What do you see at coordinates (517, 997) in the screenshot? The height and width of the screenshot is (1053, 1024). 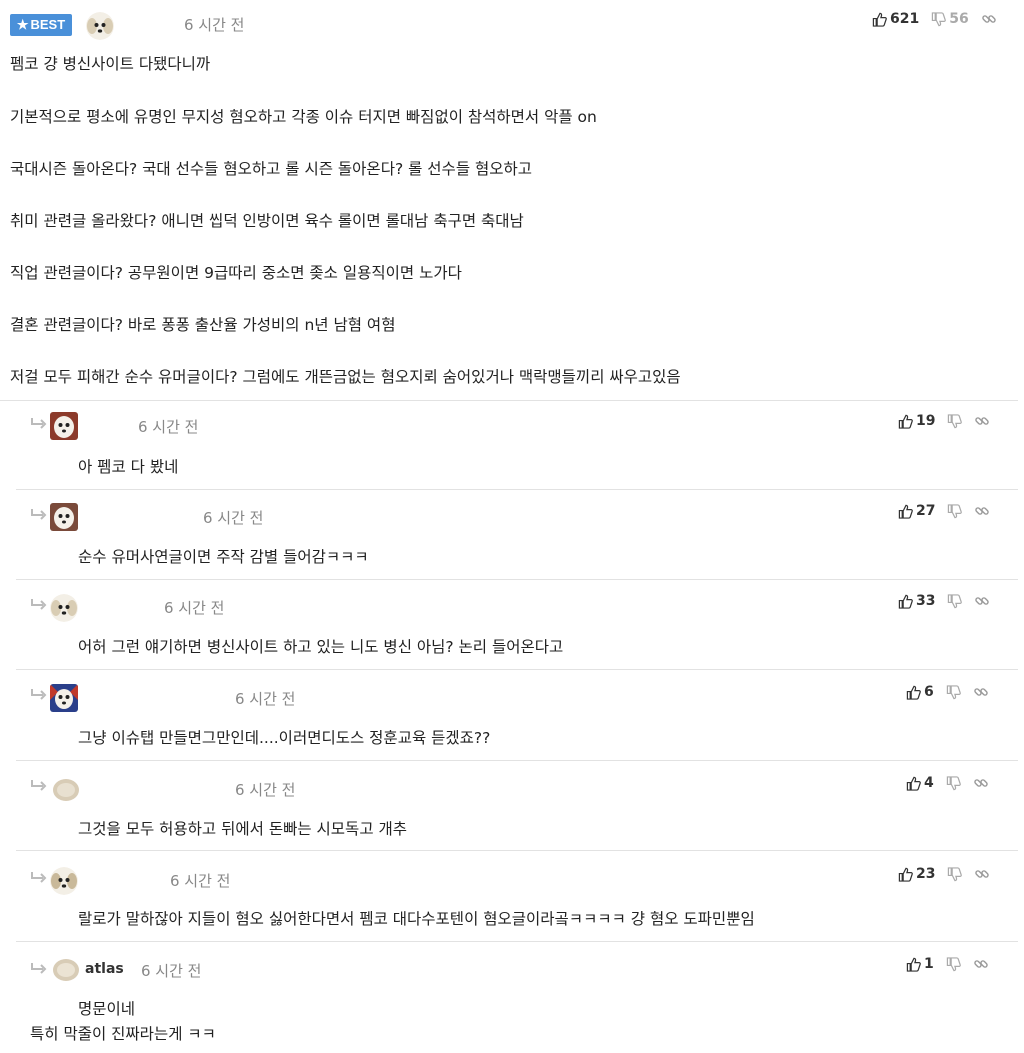 I see `reply-item: atlas 6 시간 전 1 명문이네 특히 막줄이 진짜라는게 ㅋㅋ` at bounding box center [517, 997].